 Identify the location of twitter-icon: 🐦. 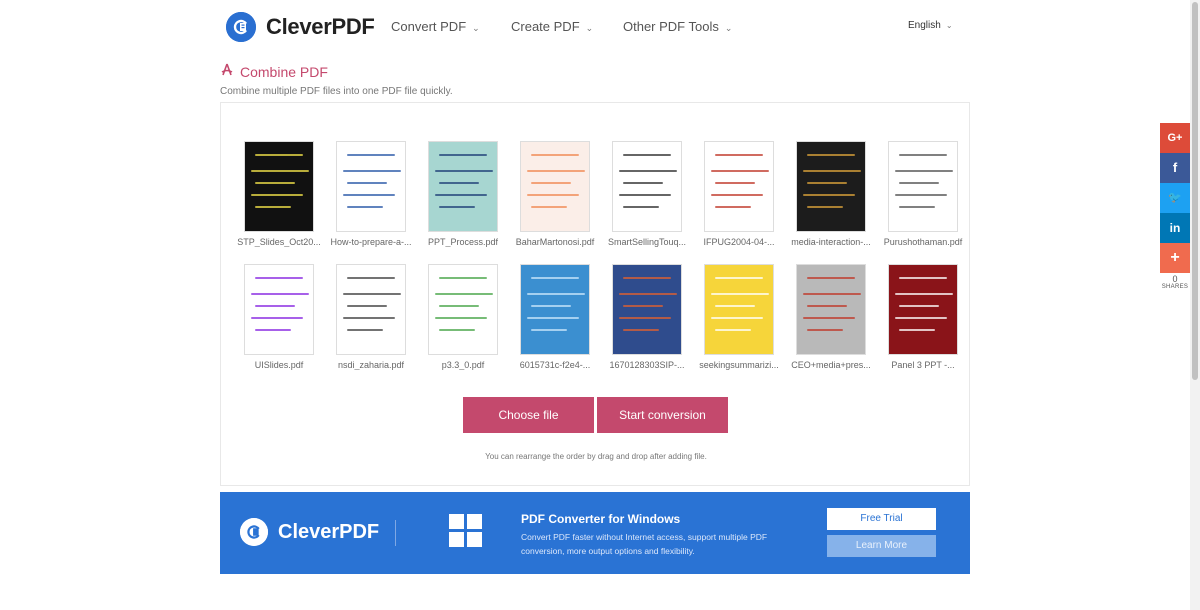
(1175, 198).